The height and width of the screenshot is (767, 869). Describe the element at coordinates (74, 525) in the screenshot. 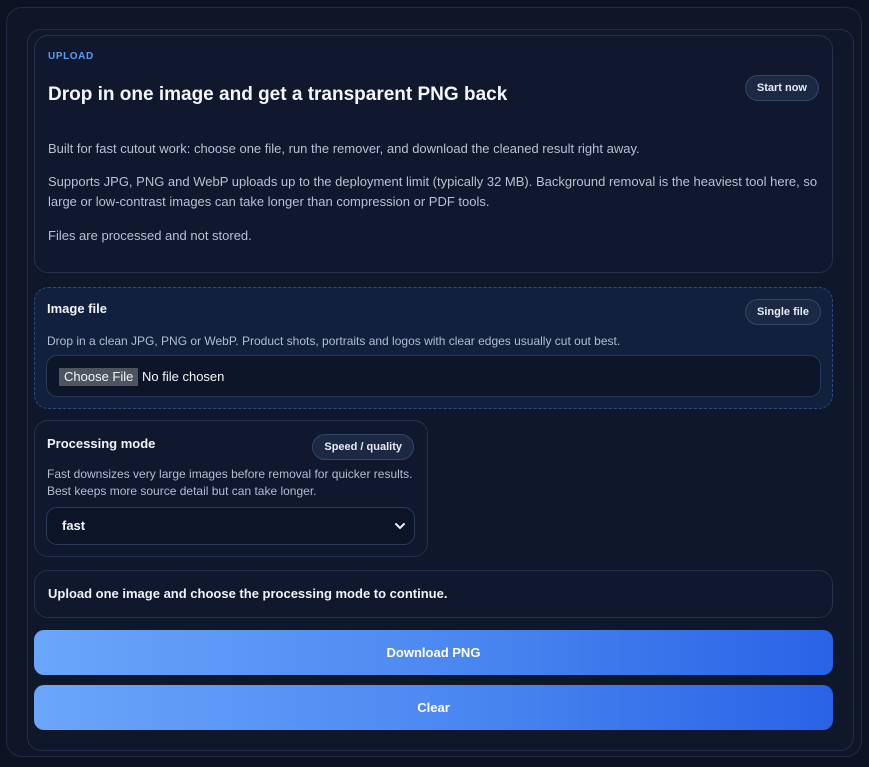

I see `selected-mode-value: fast` at that location.